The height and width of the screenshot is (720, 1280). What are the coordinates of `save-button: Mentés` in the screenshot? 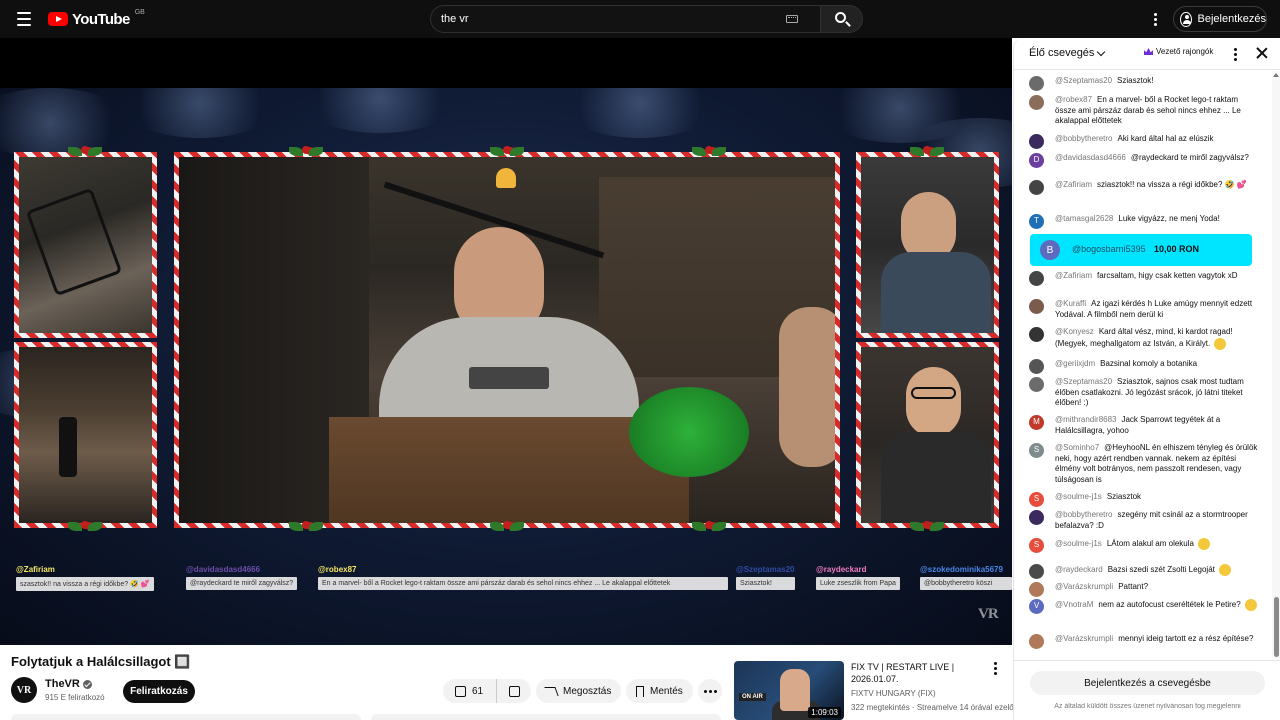 It's located at (659, 691).